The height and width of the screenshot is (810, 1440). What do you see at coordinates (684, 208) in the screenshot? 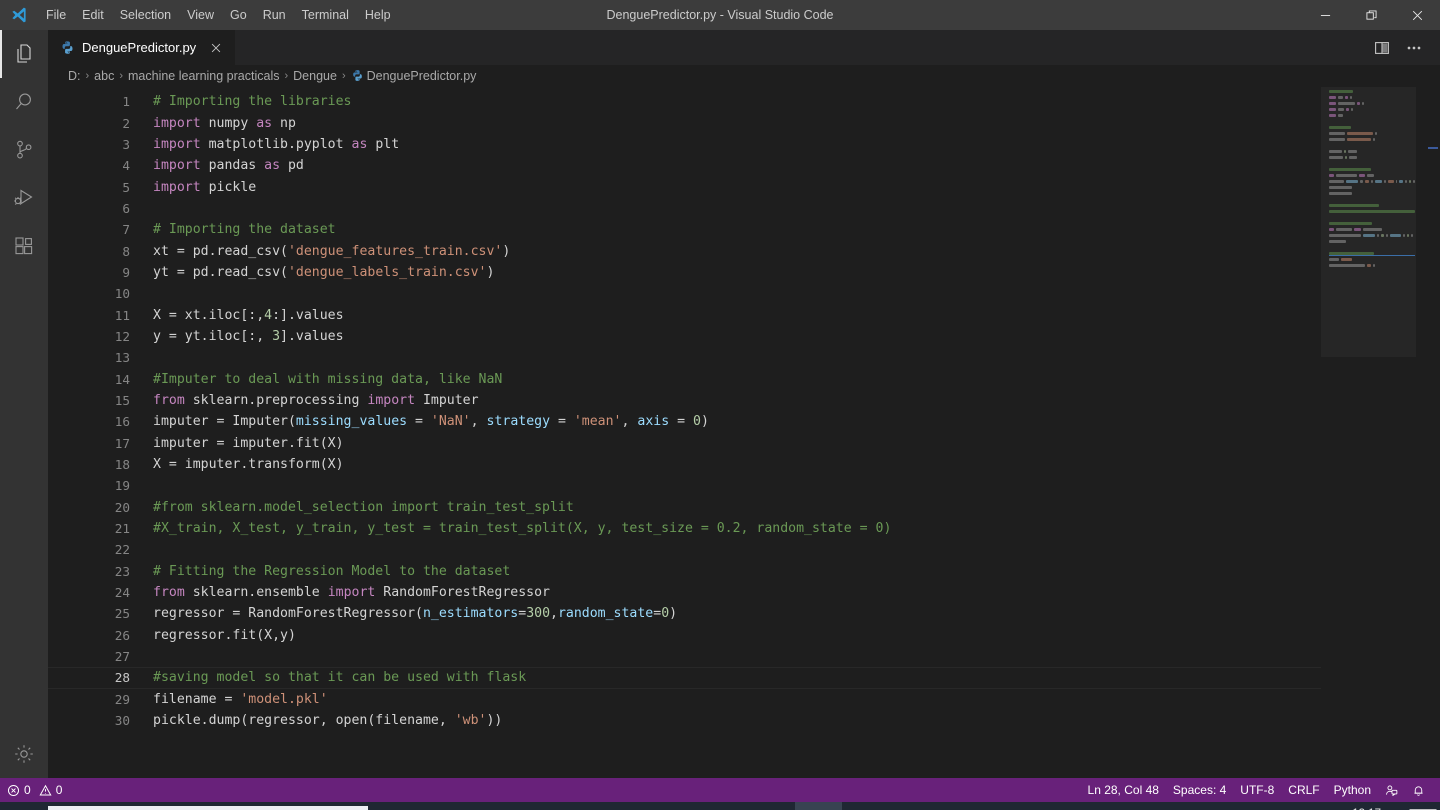
I see `code-line: 6` at bounding box center [684, 208].